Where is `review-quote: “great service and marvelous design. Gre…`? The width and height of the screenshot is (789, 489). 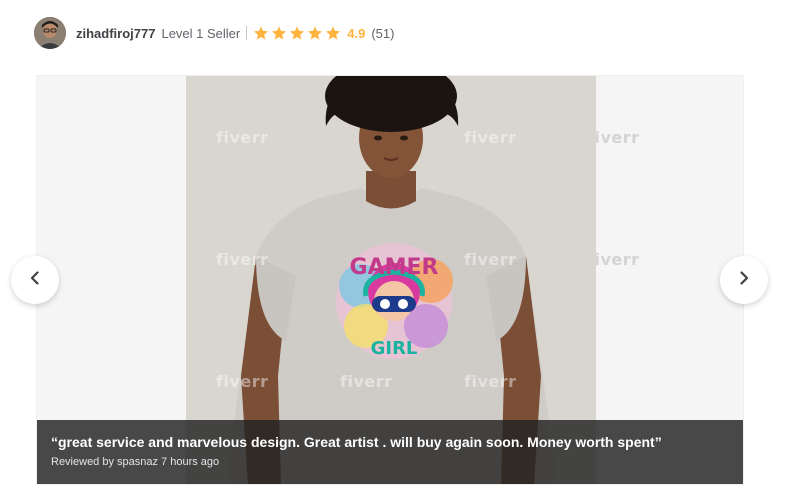
review-quote: “great service and marvelous design. Gre… is located at coordinates (356, 442).